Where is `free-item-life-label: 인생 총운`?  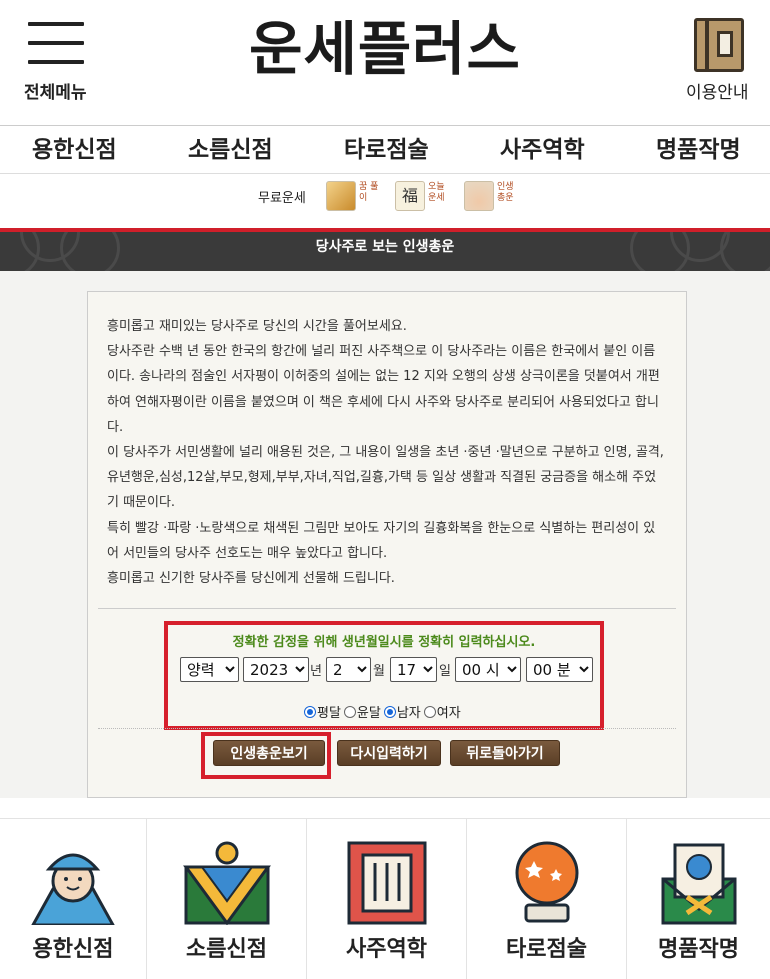
free-item-life-label: 인생 총운 is located at coordinates (505, 192).